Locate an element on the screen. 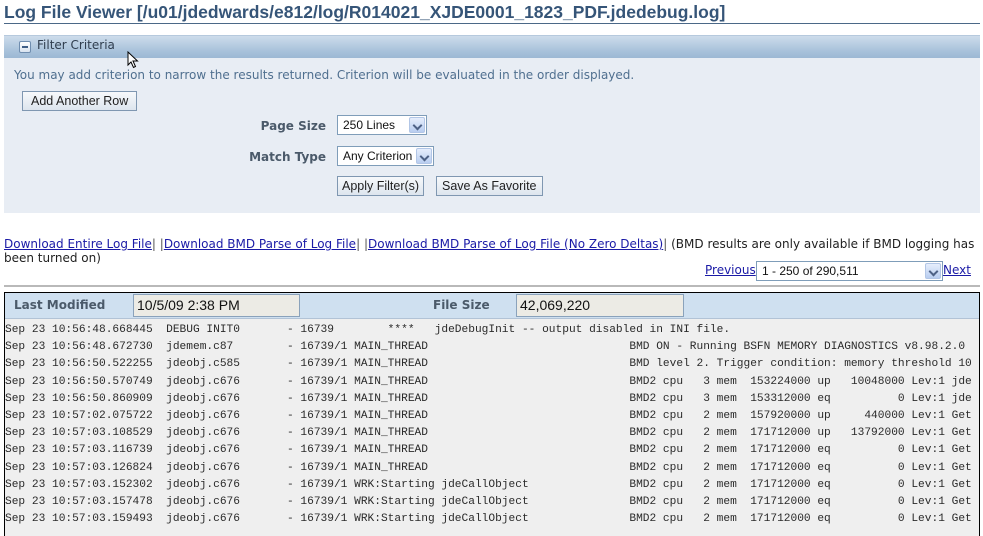 The height and width of the screenshot is (536, 983). page-size-value: 250 Lines is located at coordinates (369, 125).